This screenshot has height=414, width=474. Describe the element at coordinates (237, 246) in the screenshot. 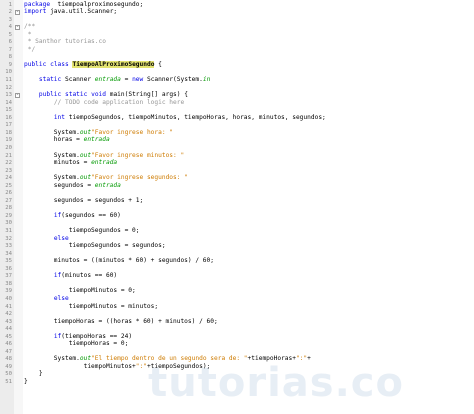

I see `code-line: 33 tiempoSegundos = segundos;` at that location.